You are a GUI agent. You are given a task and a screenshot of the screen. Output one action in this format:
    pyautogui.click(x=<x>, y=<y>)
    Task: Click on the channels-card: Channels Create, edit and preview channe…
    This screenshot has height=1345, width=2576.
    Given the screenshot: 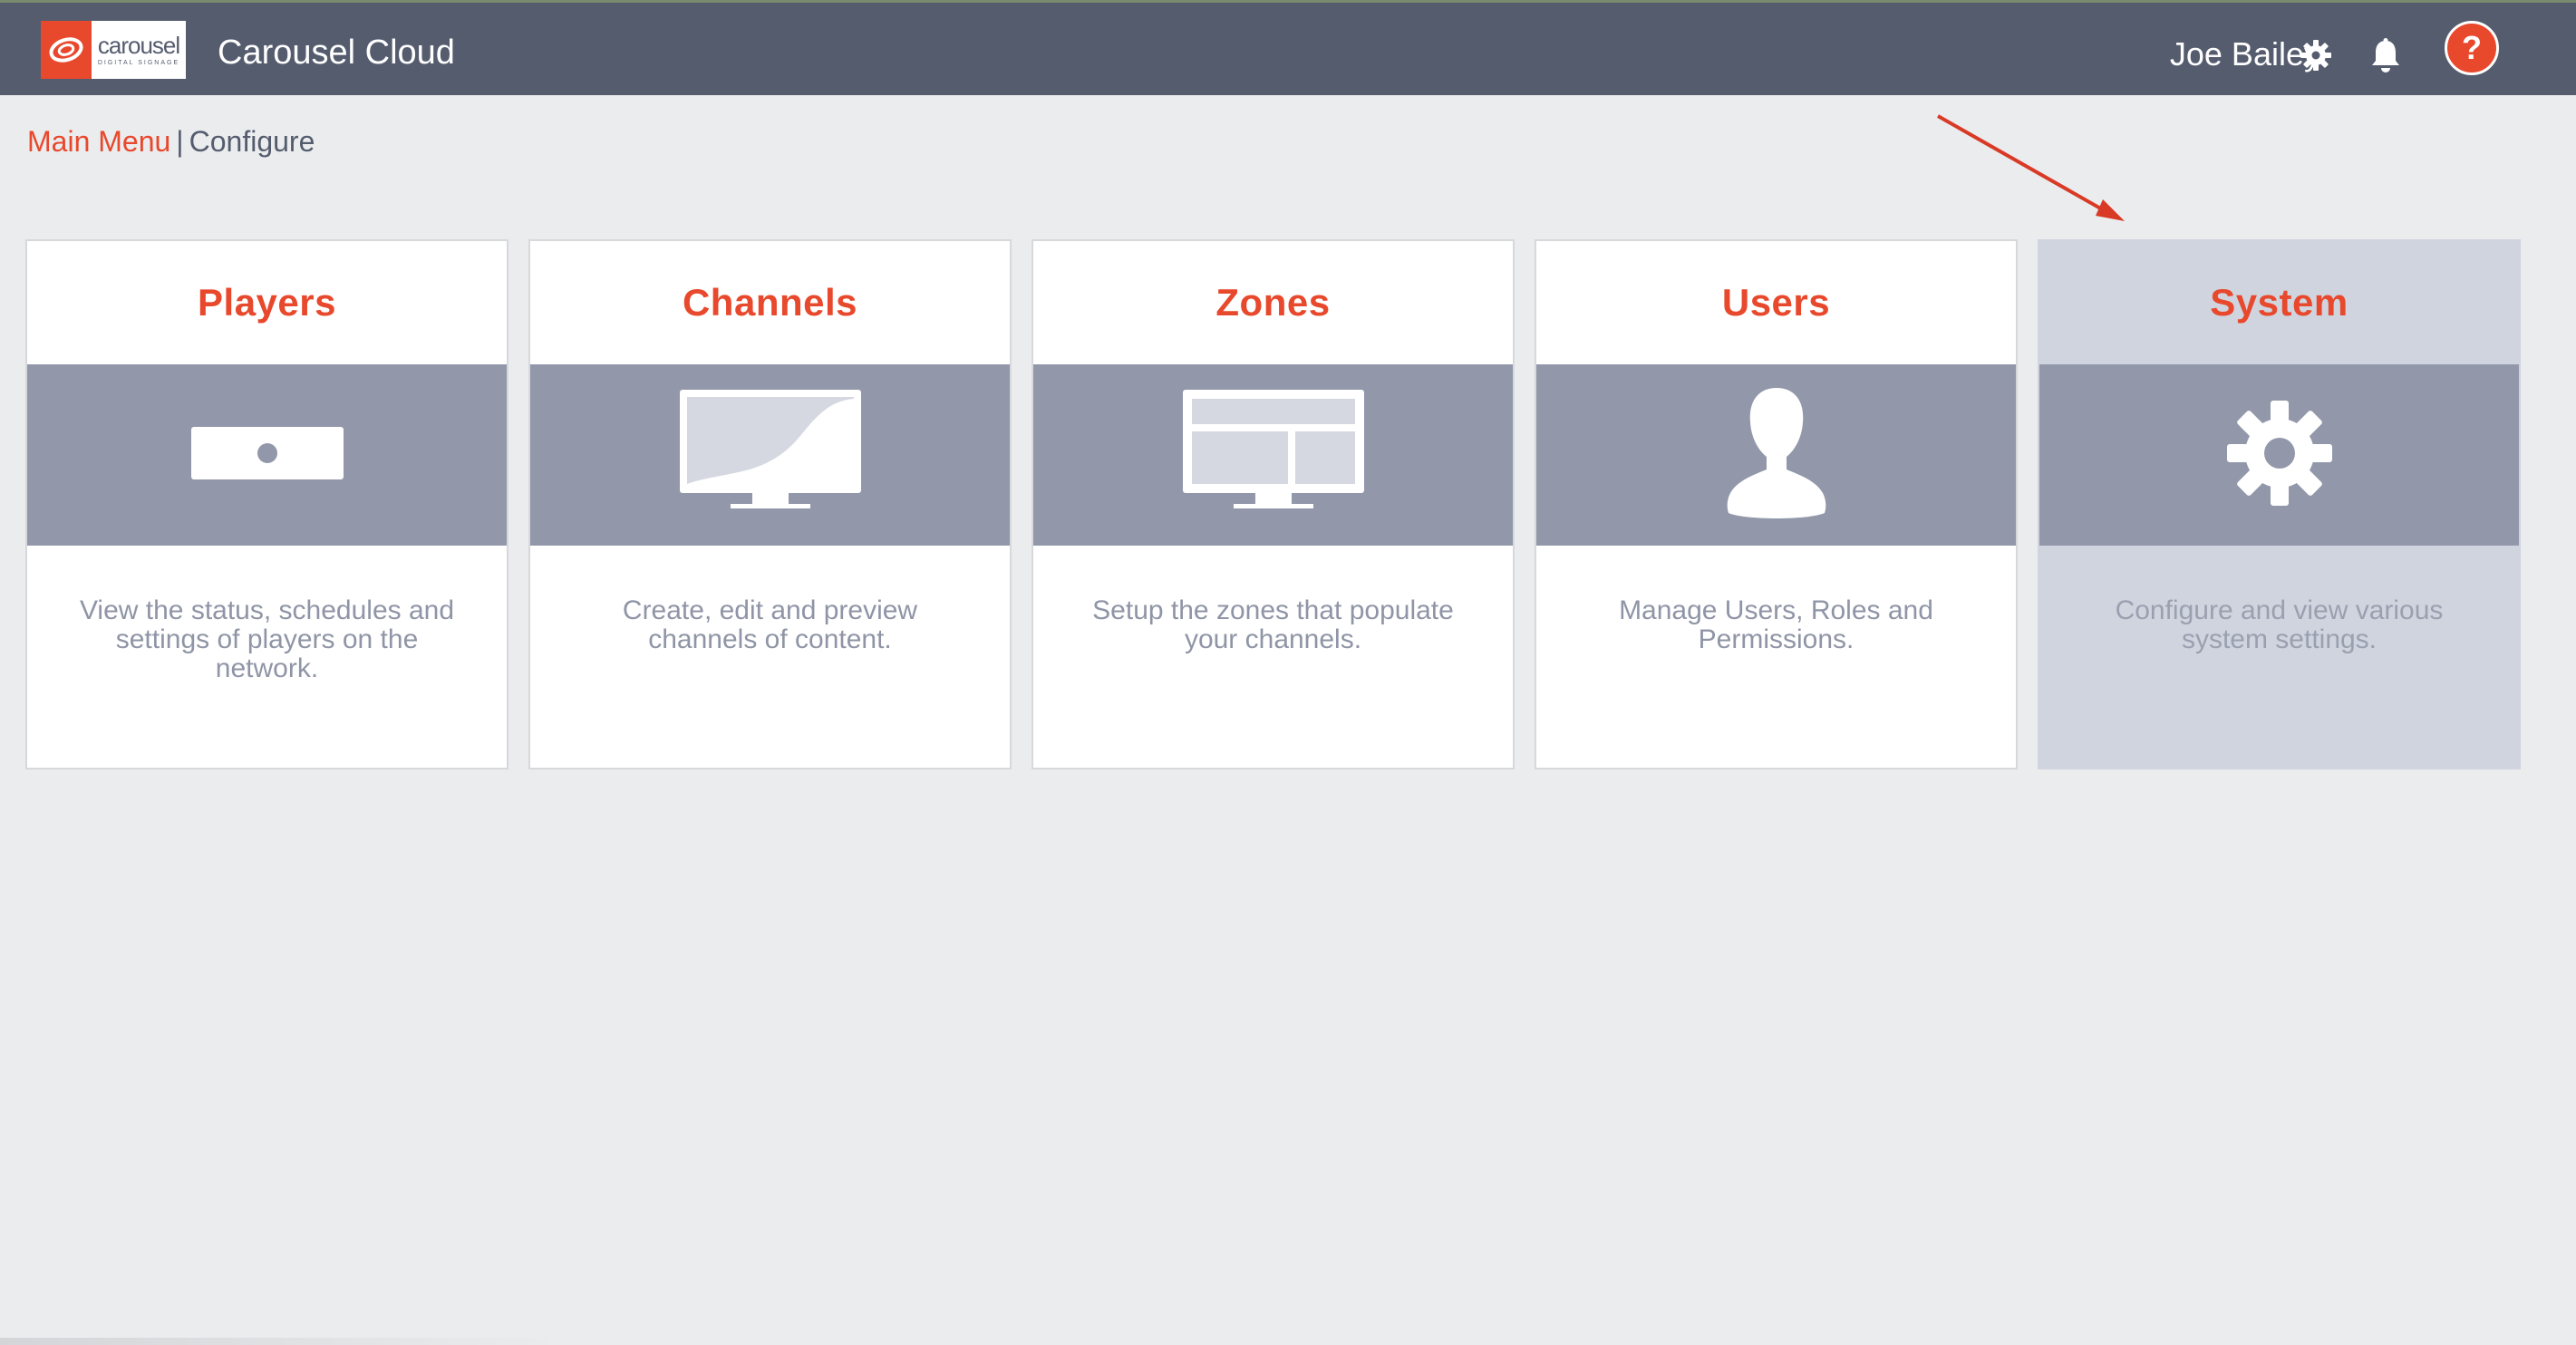 What is the action you would take?
    pyautogui.click(x=770, y=504)
    